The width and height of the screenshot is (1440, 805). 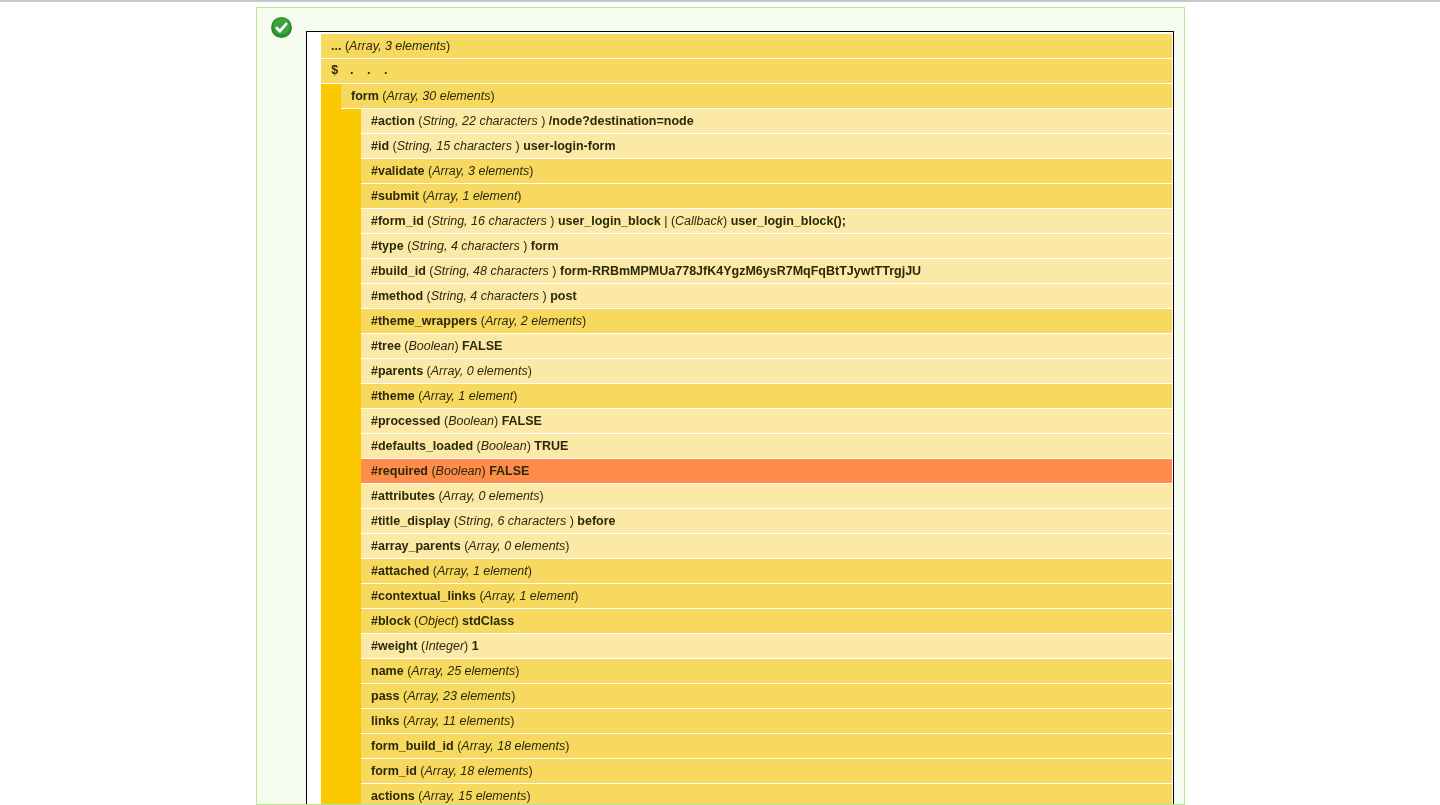 What do you see at coordinates (766, 171) in the screenshot?
I see `tree-row: #validate (Array, 3 elements)` at bounding box center [766, 171].